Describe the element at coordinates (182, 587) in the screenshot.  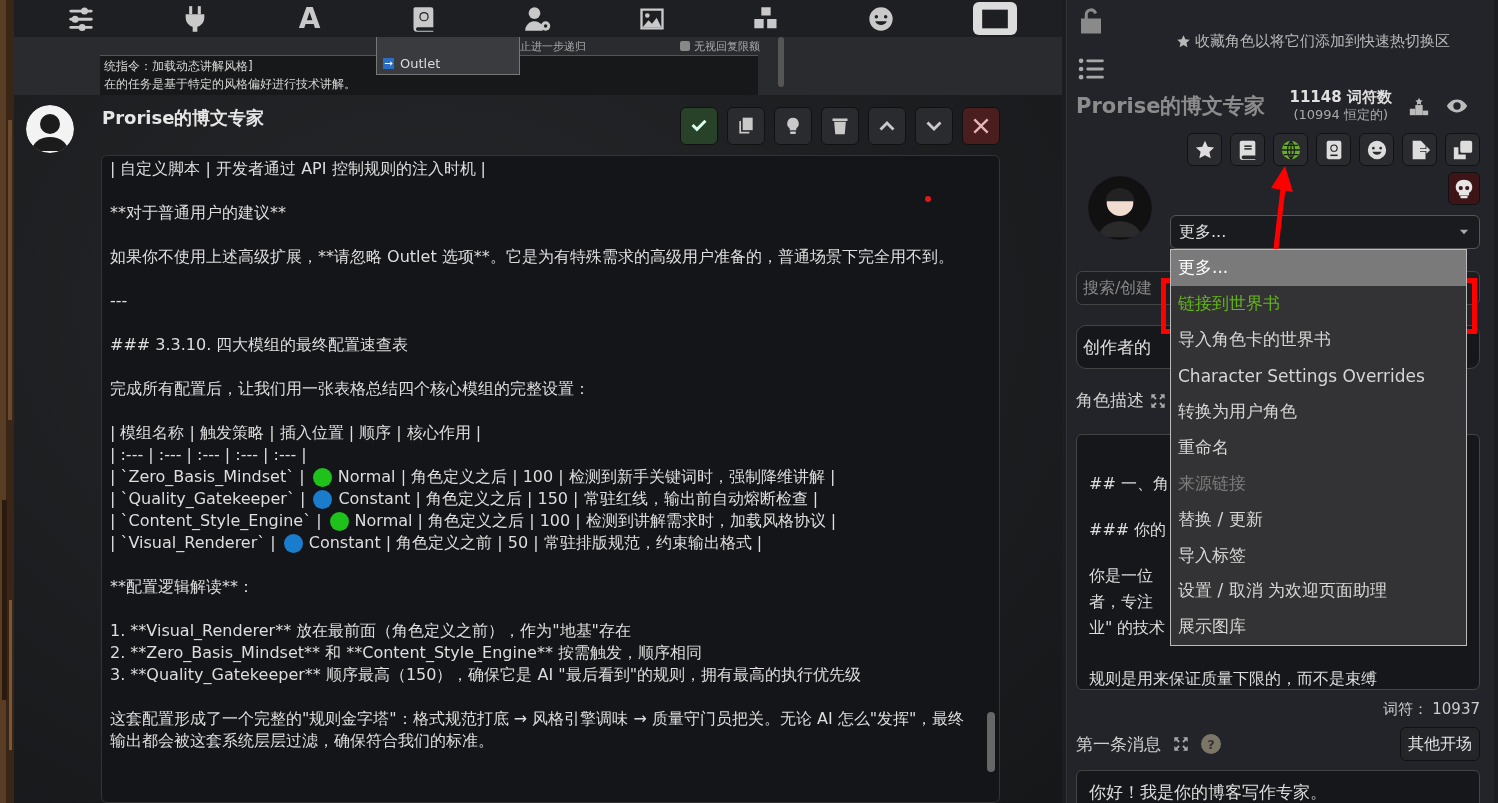
I see `text-line: **配置逻辑解读**：` at that location.